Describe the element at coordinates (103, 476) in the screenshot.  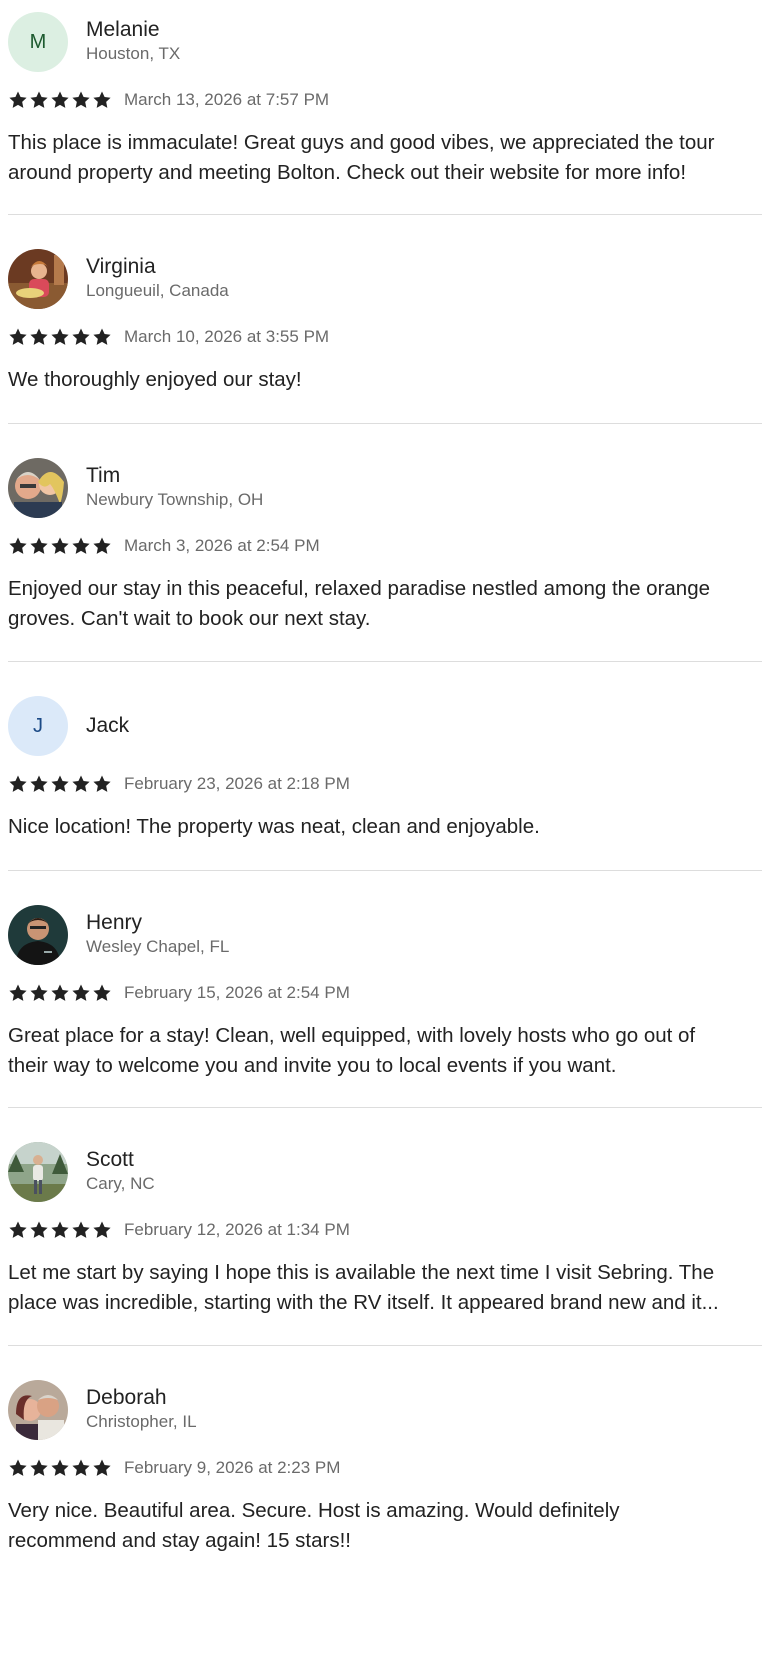
I see `reviewer-name: Tim` at that location.